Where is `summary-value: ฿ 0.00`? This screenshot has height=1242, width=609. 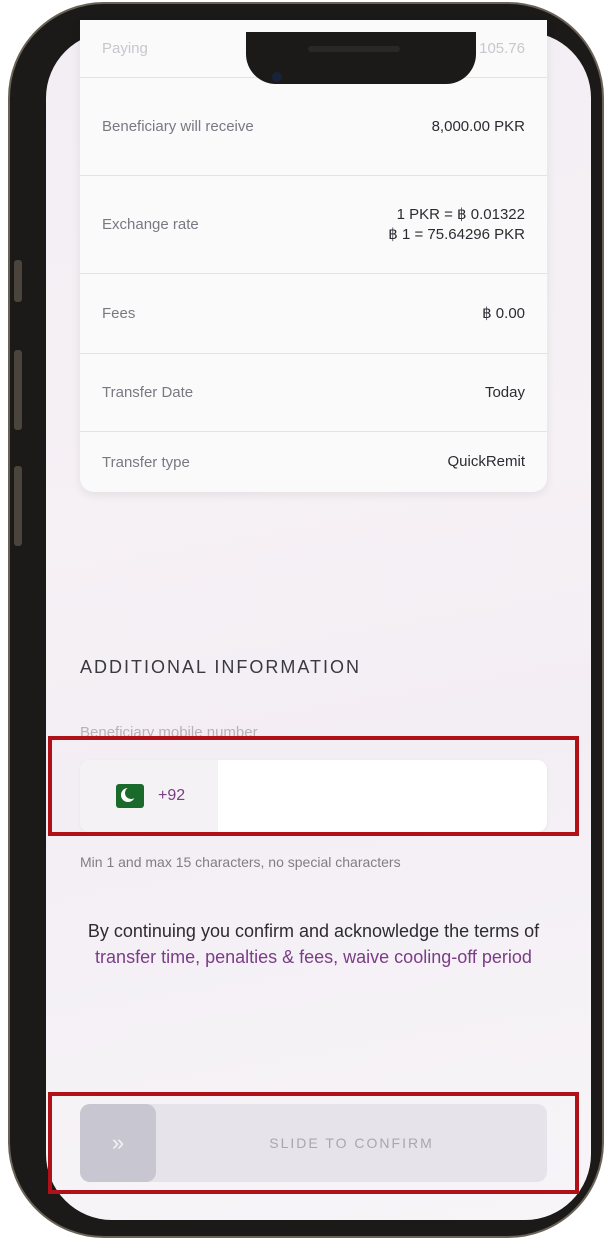 summary-value: ฿ 0.00 is located at coordinates (503, 313).